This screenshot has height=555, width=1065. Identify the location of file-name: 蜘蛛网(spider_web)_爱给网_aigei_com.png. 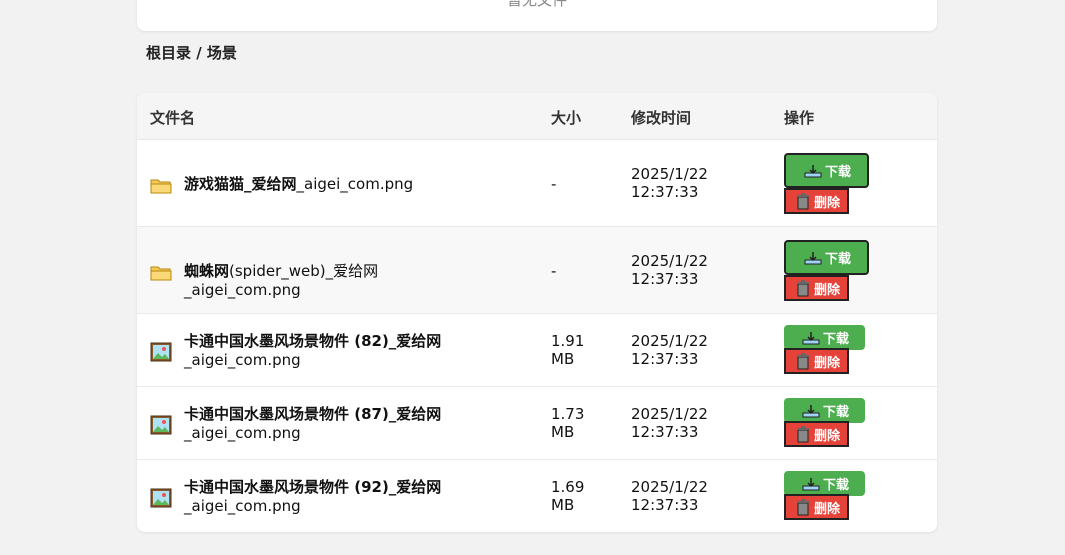
(334, 281).